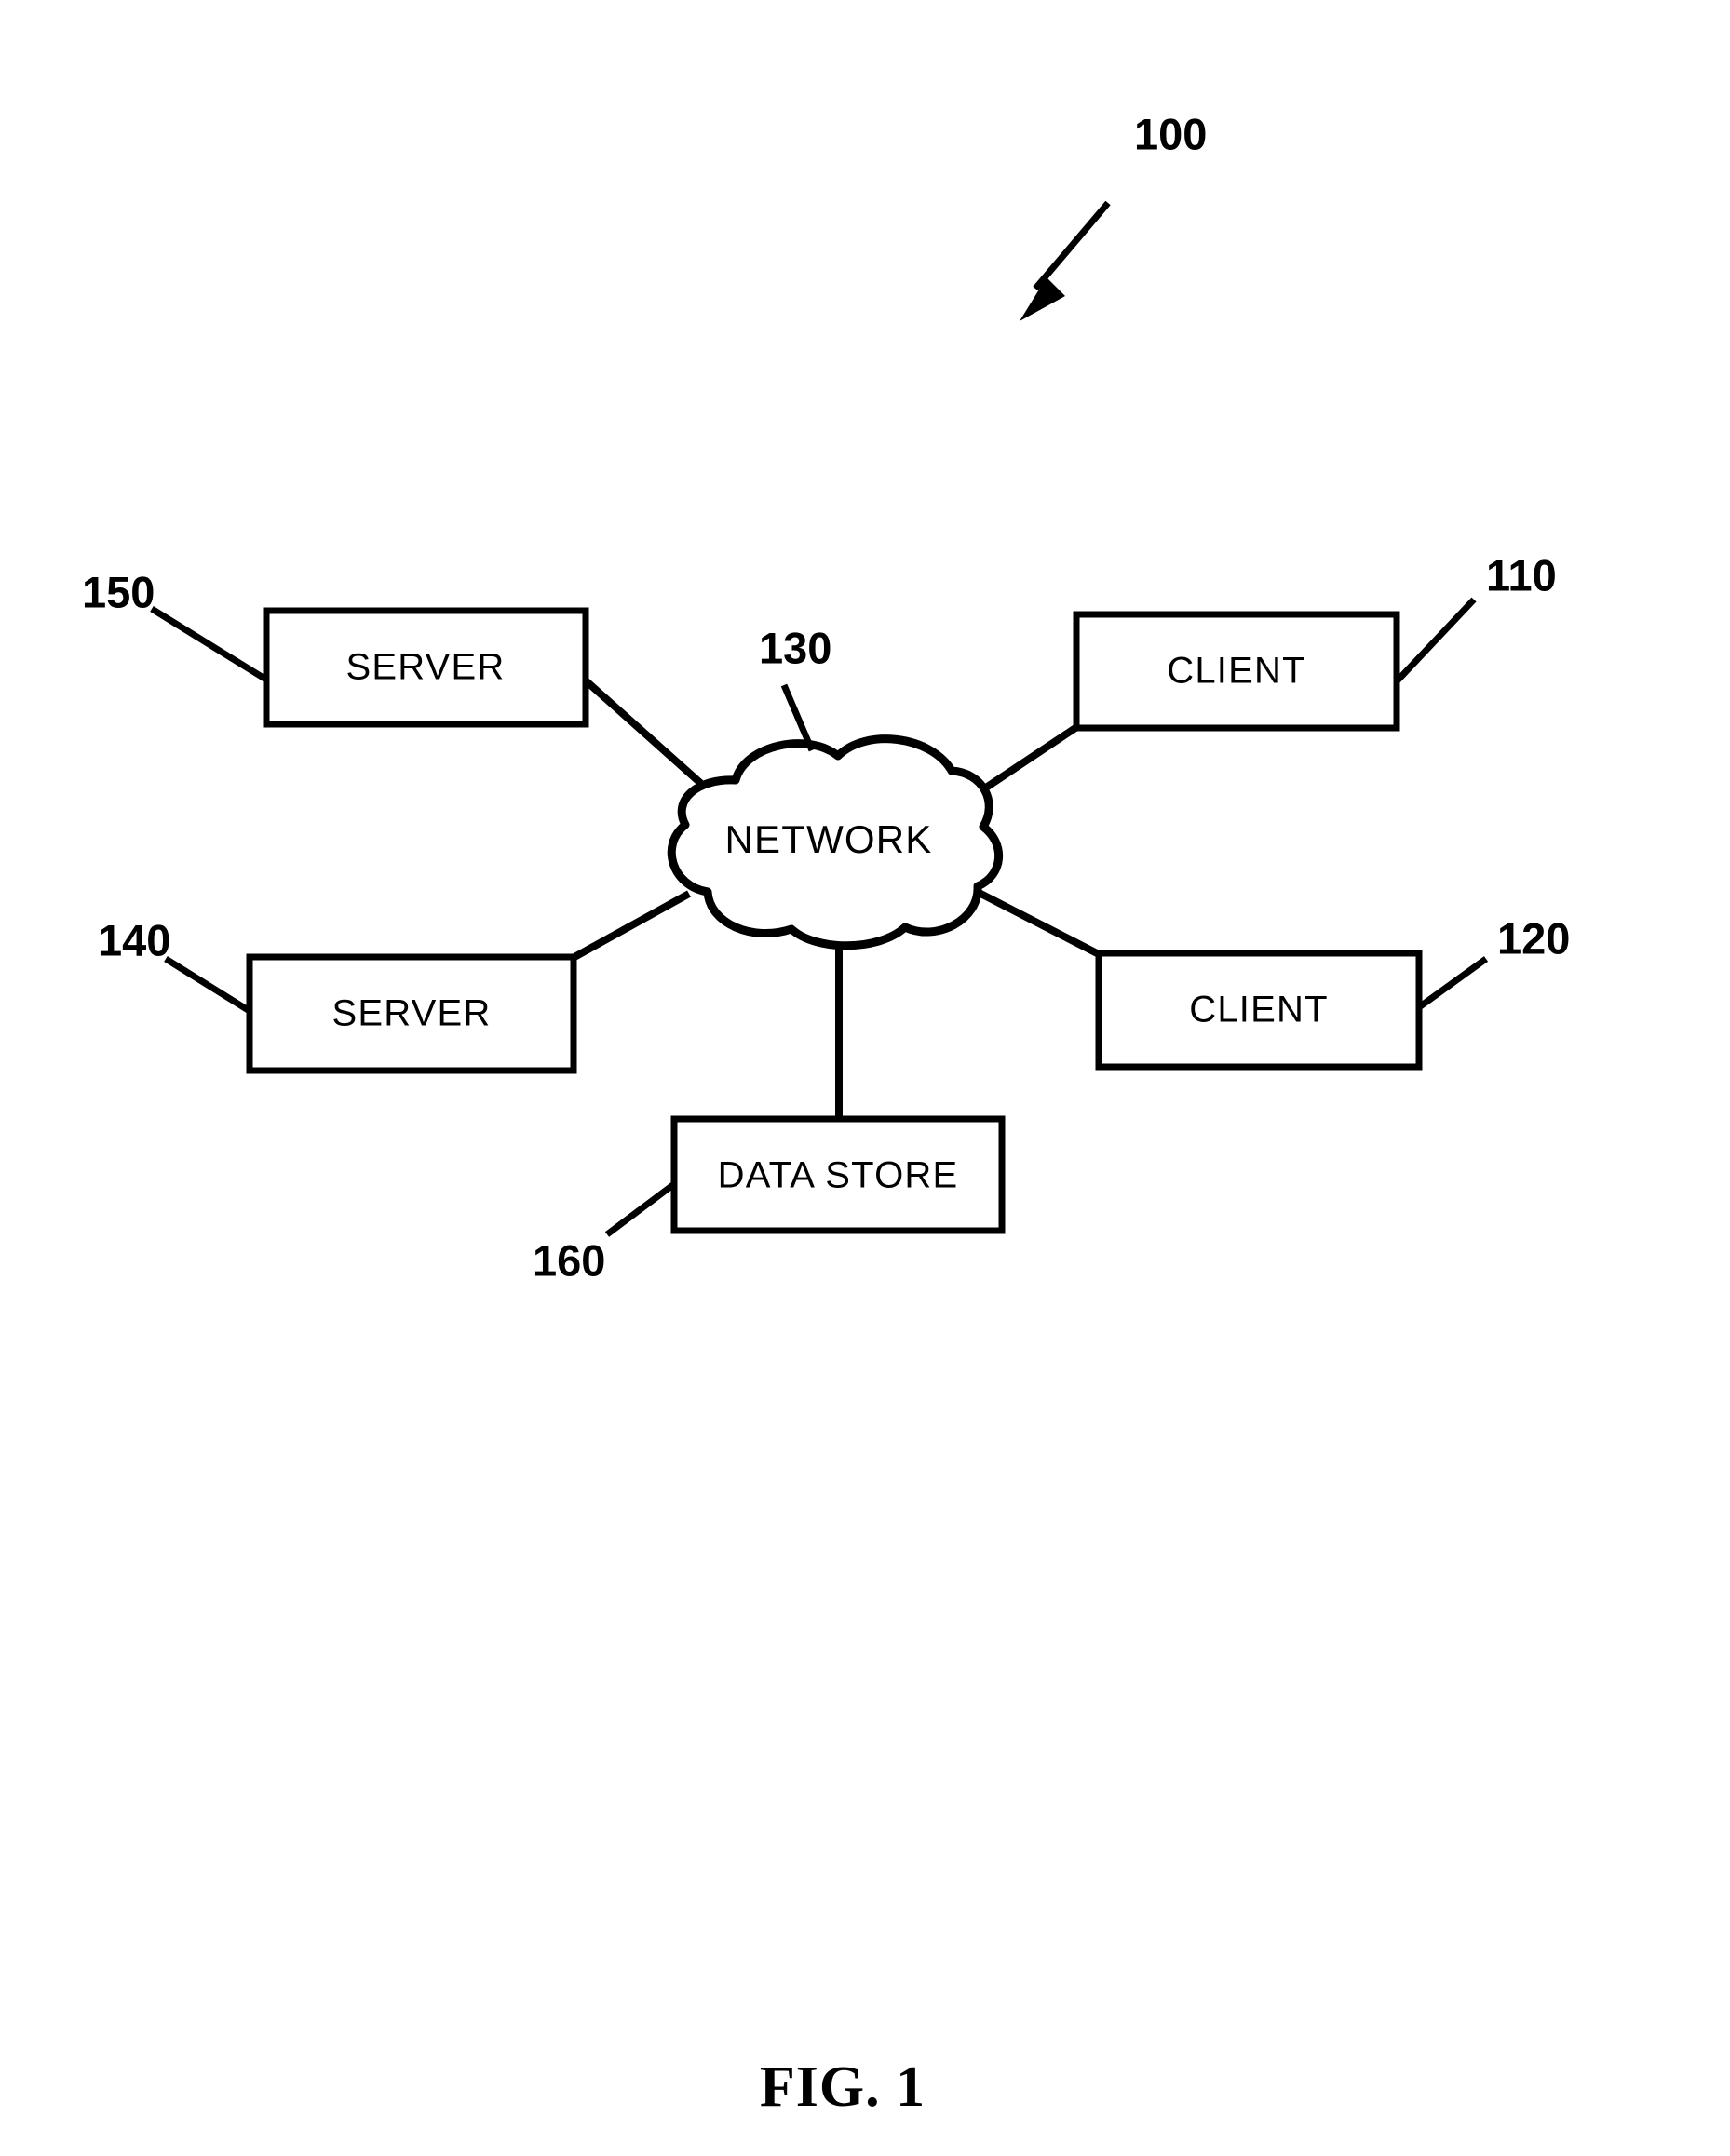  I want to click on ref-numeral-100: 100, so click(1170, 133).